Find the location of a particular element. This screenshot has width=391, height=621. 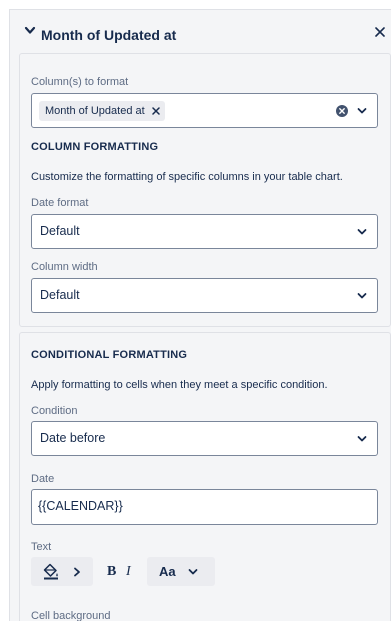

chip-remove-icon is located at coordinates (156, 111).